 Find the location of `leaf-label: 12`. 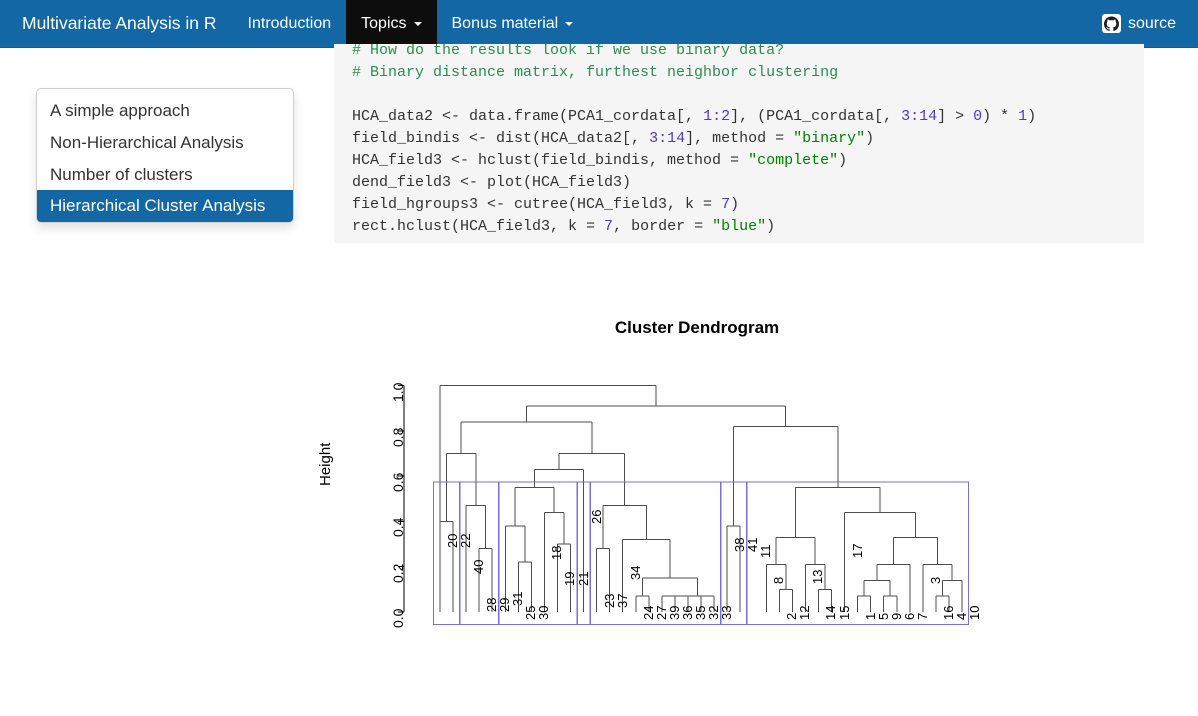

leaf-label: 12 is located at coordinates (805, 612).